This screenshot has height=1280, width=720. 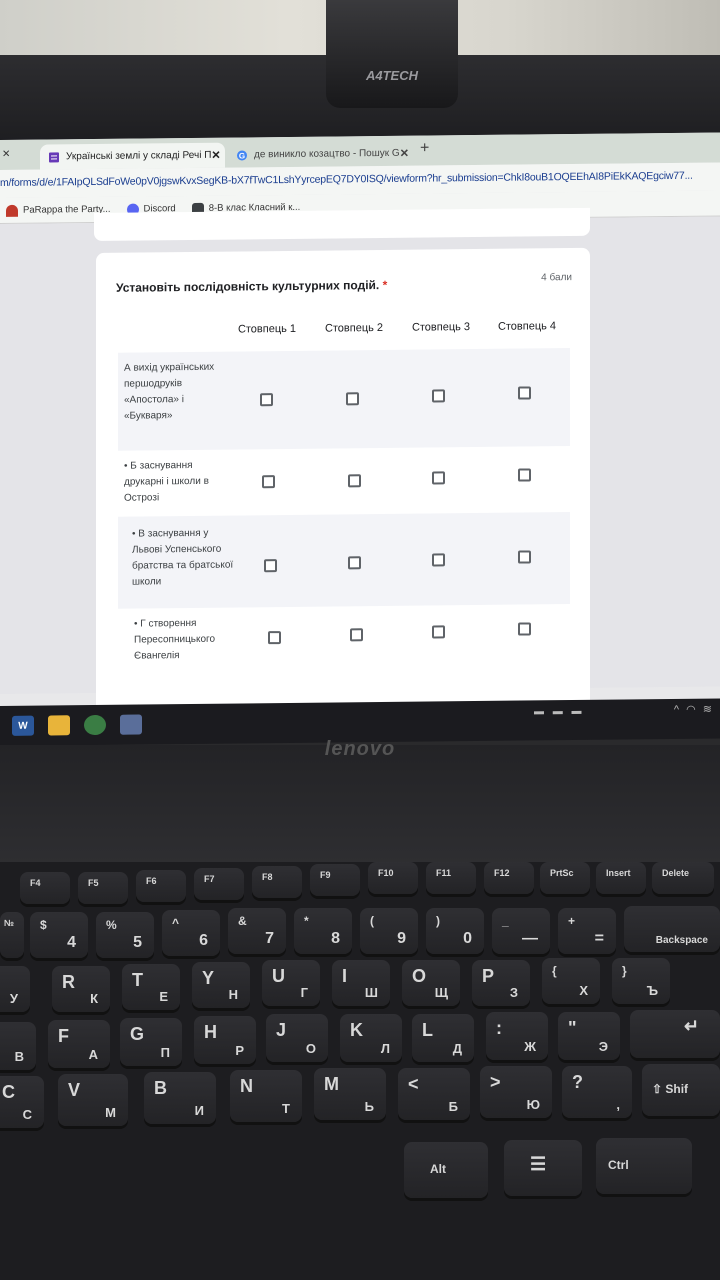 I want to click on key-k: KЛ, so click(x=371, y=1038).